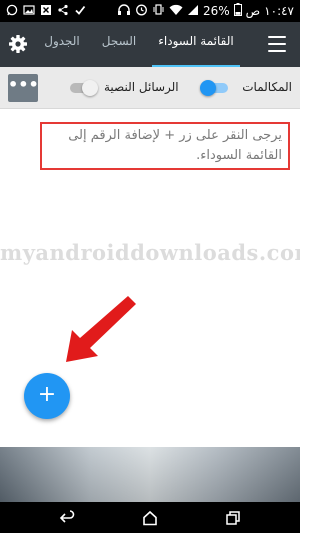 The width and height of the screenshot is (320, 533). Describe the element at coordinates (196, 50) in the screenshot. I see `tab-blacklist: القائمة السوداء` at that location.